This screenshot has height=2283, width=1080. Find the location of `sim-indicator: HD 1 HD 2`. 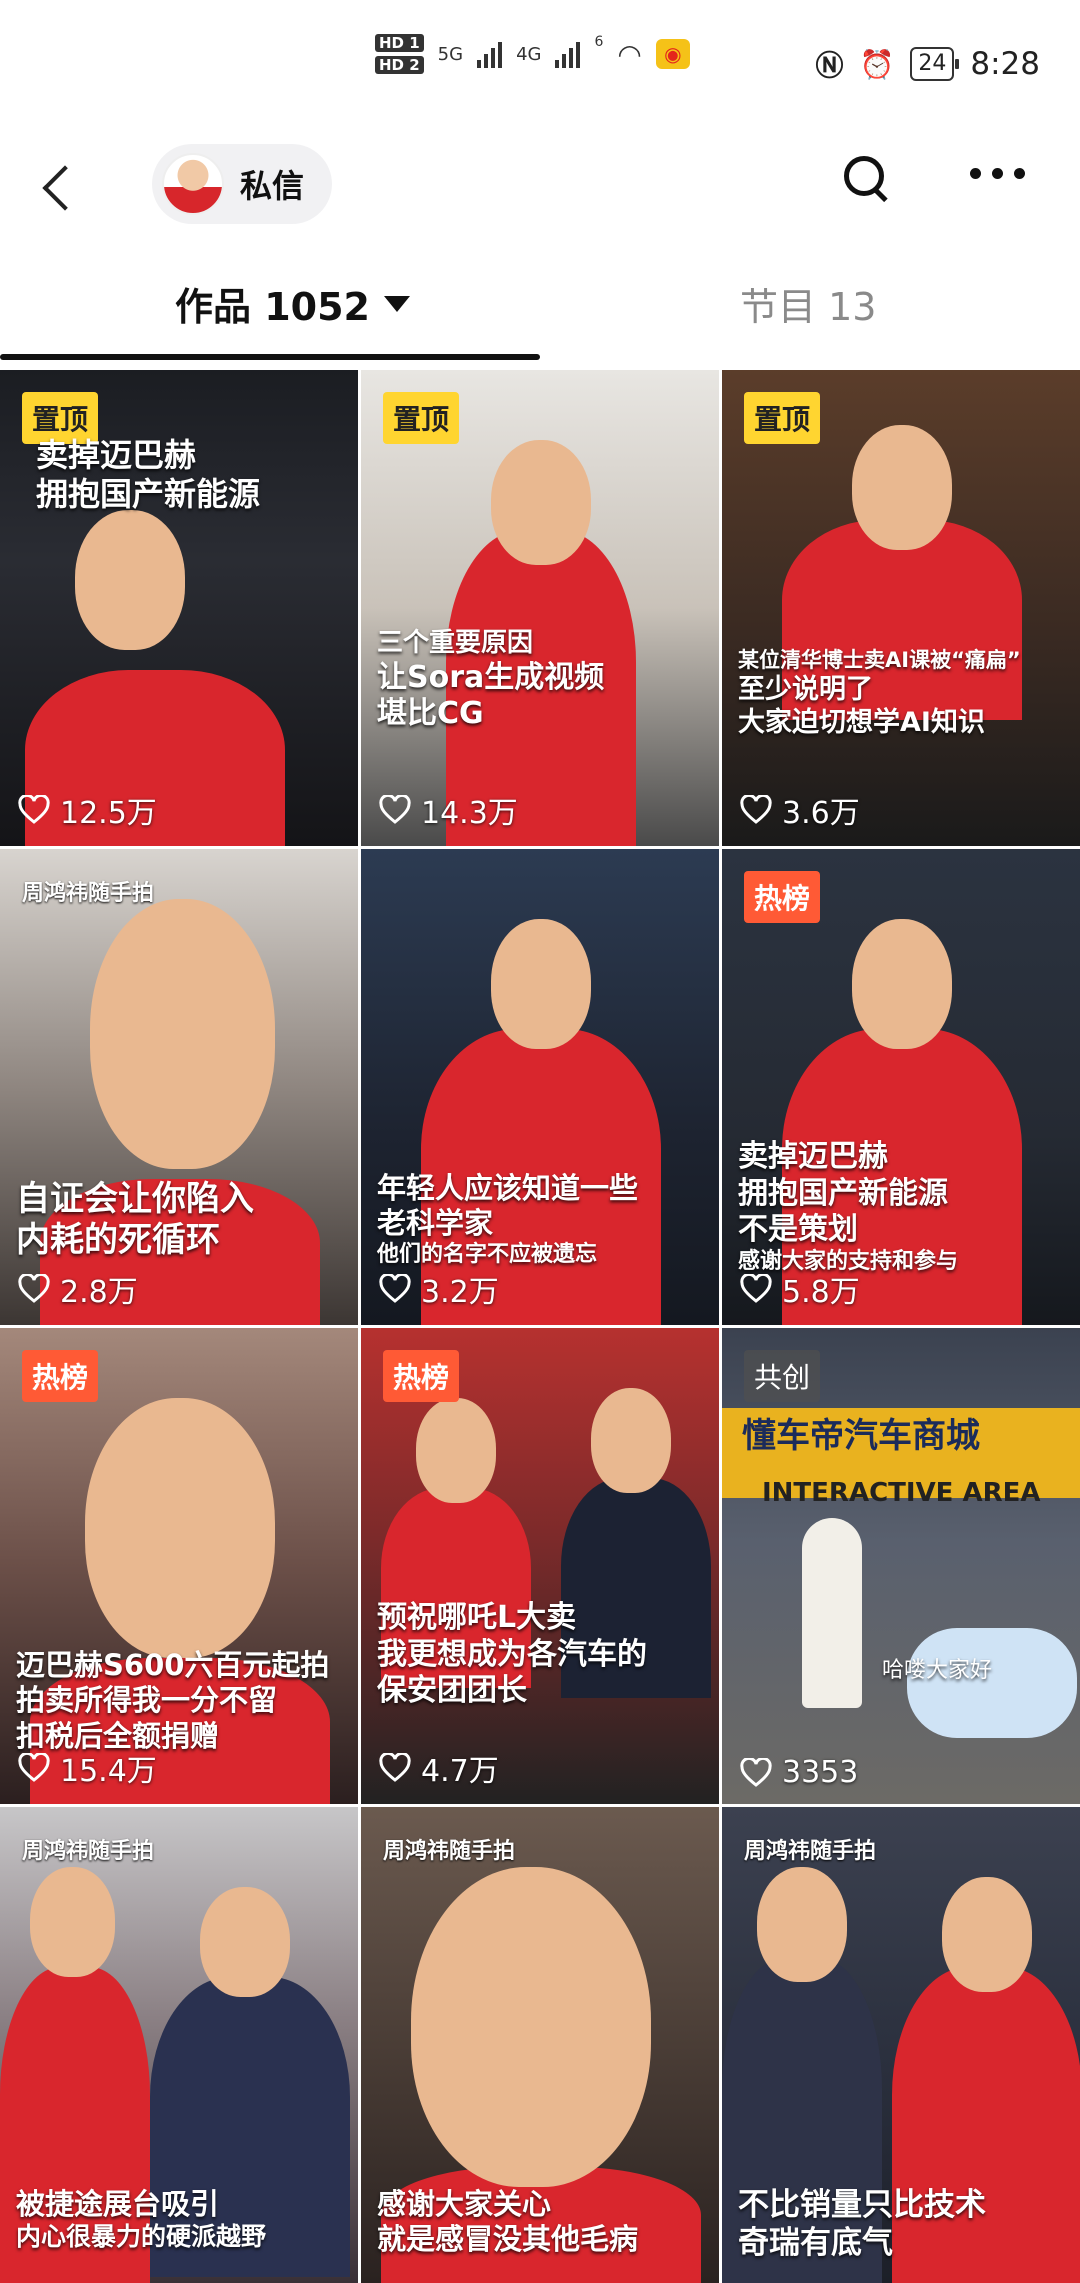

sim-indicator: HD 1 HD 2 is located at coordinates (399, 54).